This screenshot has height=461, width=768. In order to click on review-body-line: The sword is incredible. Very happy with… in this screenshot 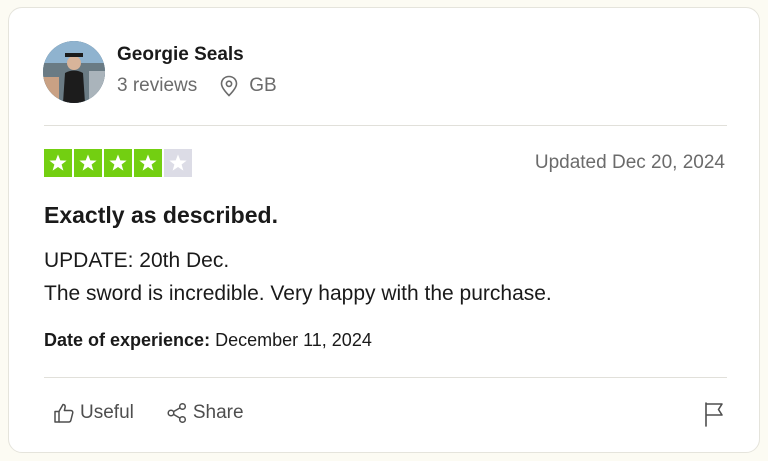, I will do `click(298, 293)`.